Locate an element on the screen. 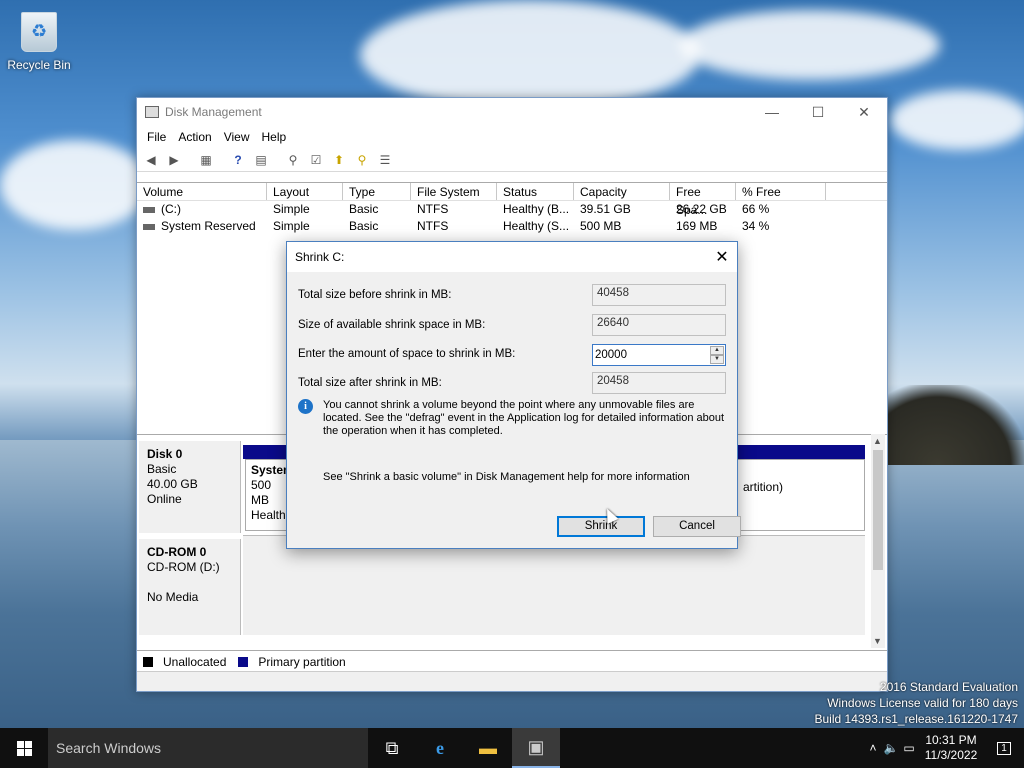  close-button: ✕ is located at coordinates (864, 112).